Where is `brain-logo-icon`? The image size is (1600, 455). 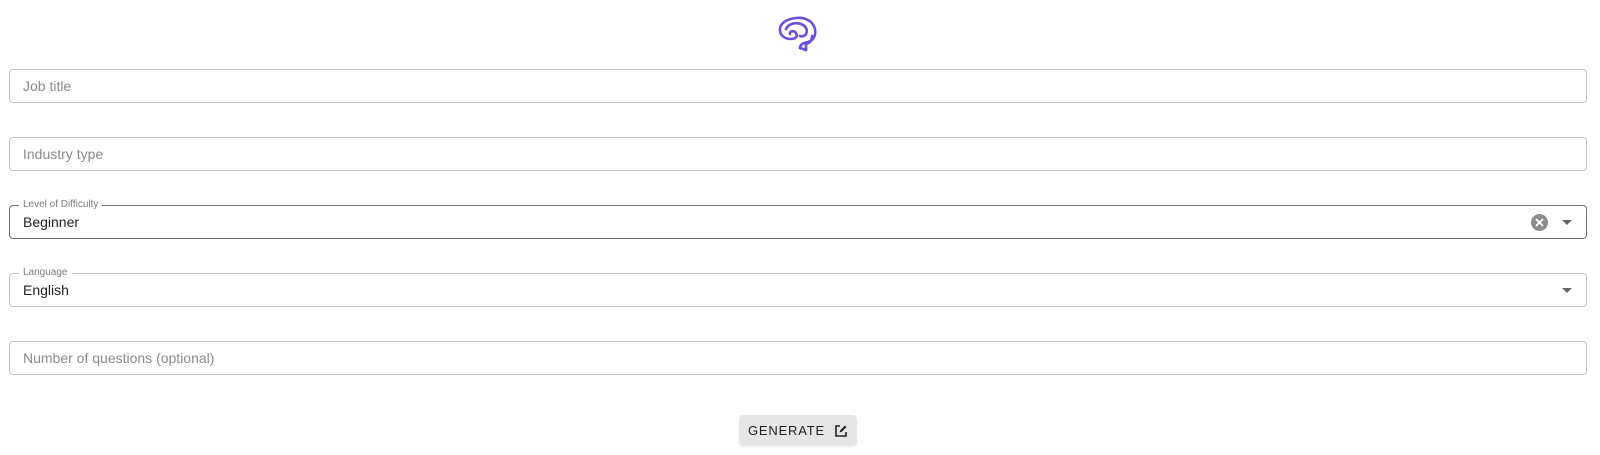
brain-logo-icon is located at coordinates (798, 33).